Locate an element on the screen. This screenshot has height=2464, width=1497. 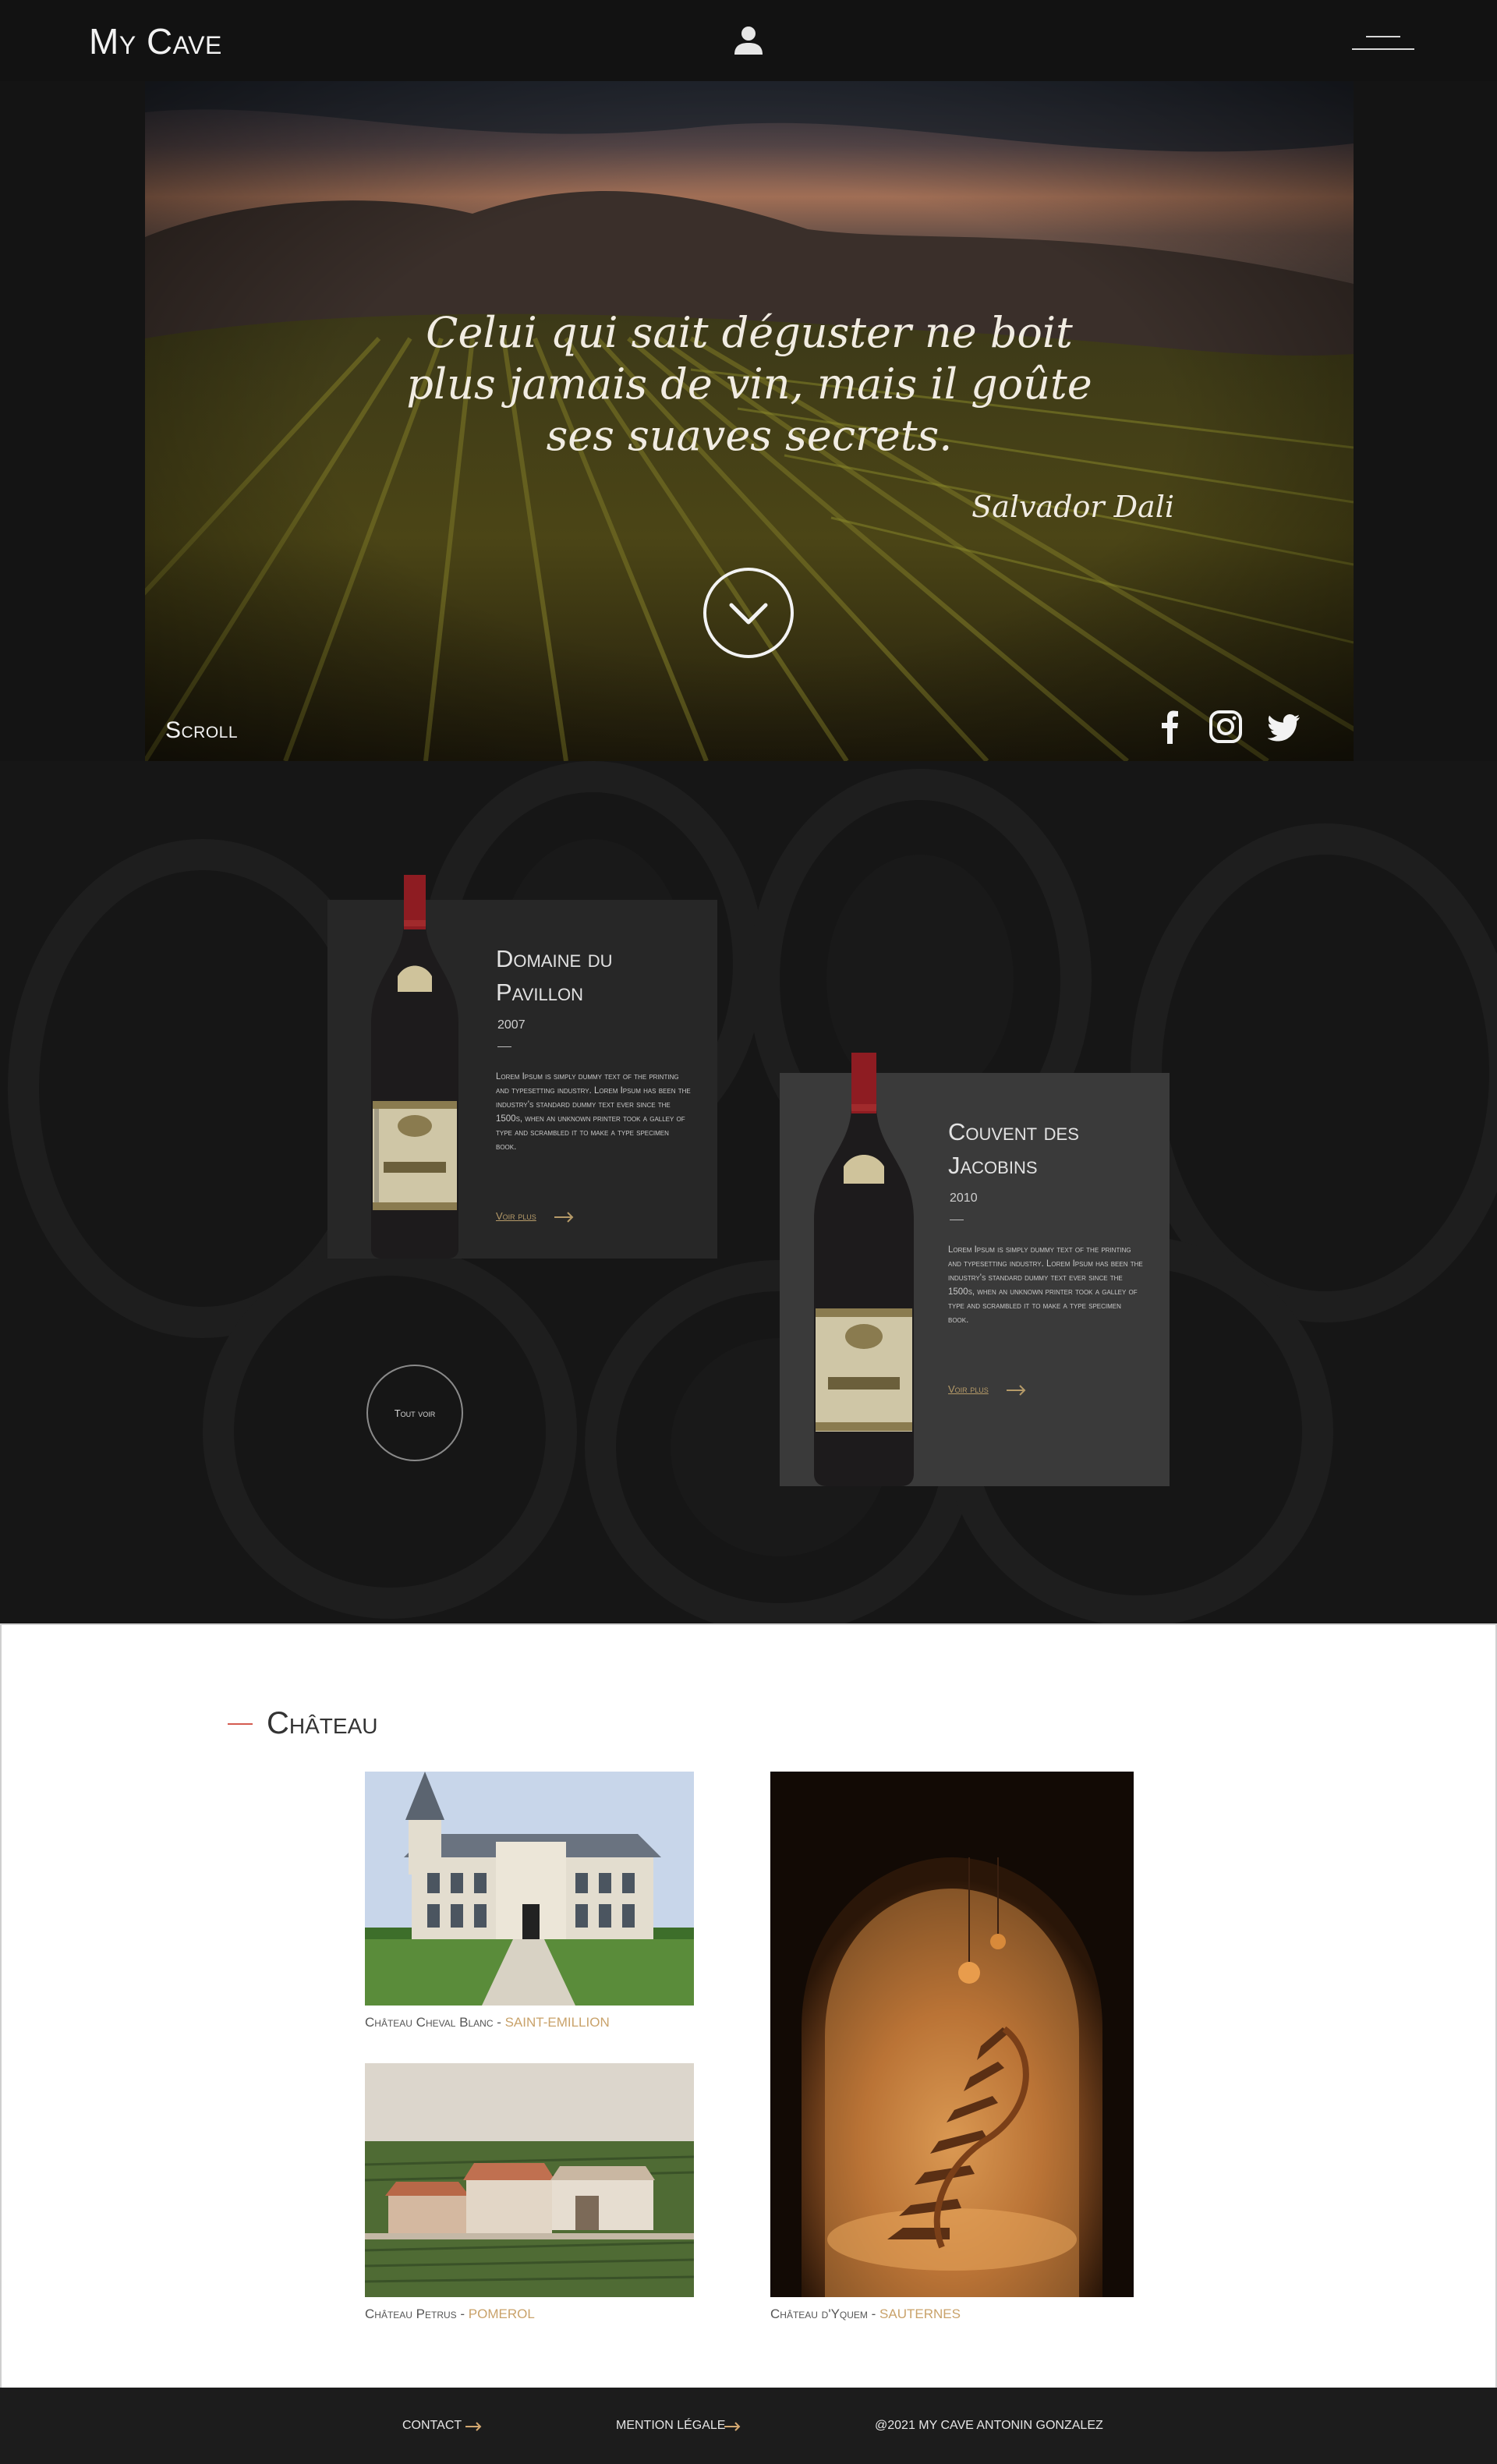
scroll-label: Scroll is located at coordinates (202, 730).